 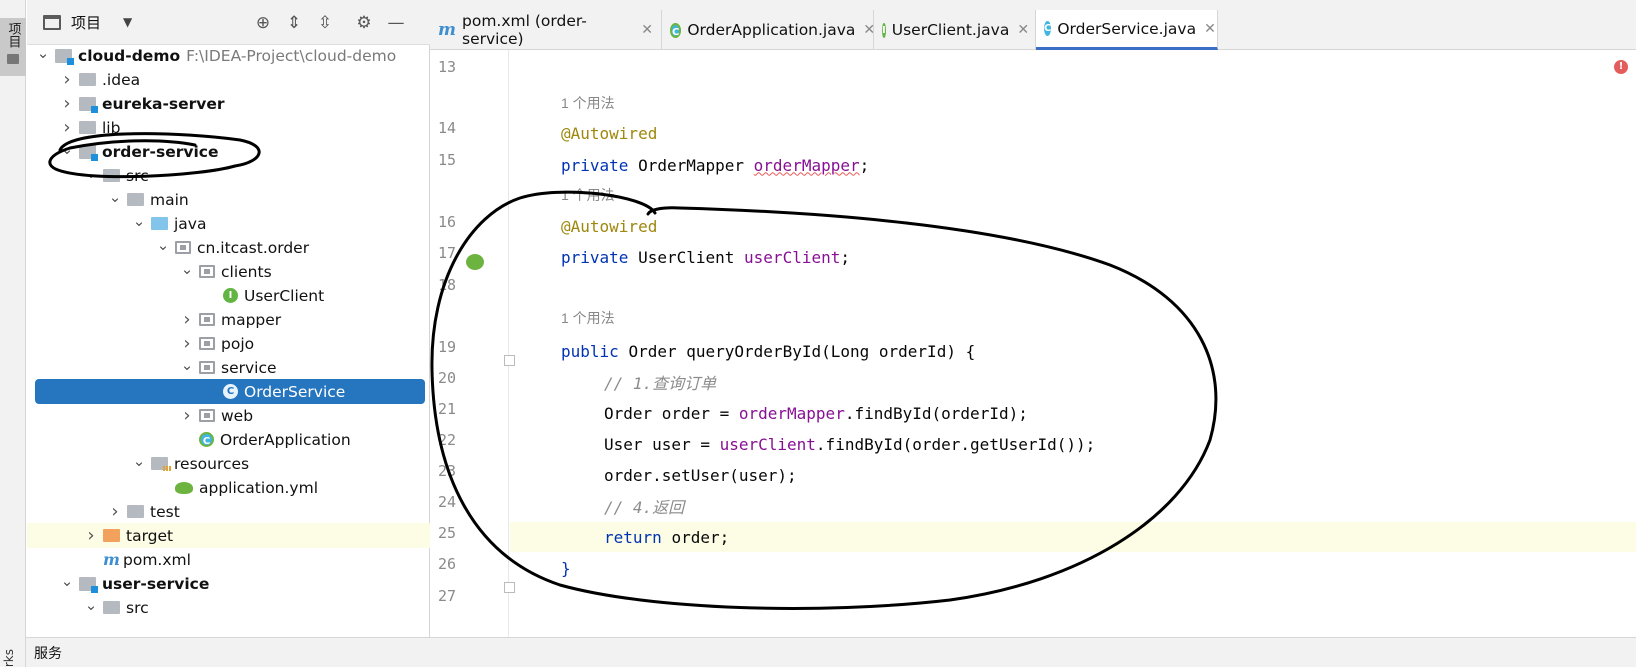 I want to click on tree-item: › target, so click(x=228, y=535).